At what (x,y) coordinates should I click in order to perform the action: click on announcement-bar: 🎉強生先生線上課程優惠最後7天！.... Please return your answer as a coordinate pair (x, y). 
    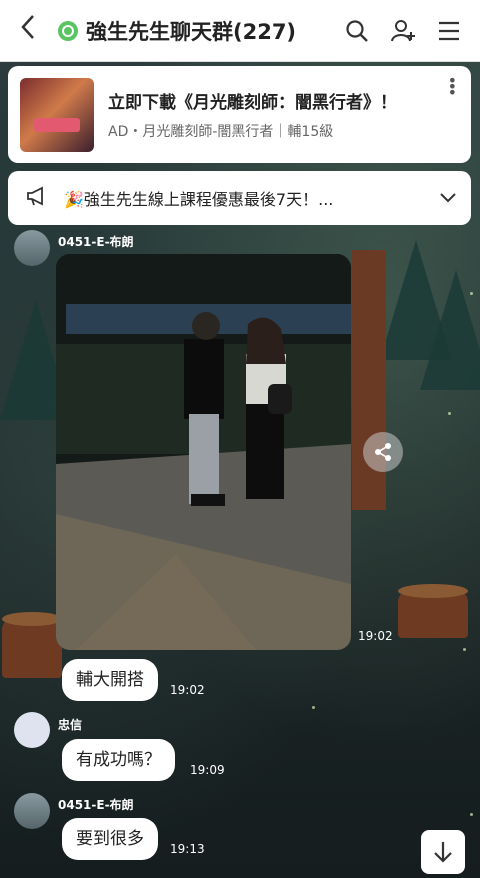
    Looking at the image, I should click on (239, 198).